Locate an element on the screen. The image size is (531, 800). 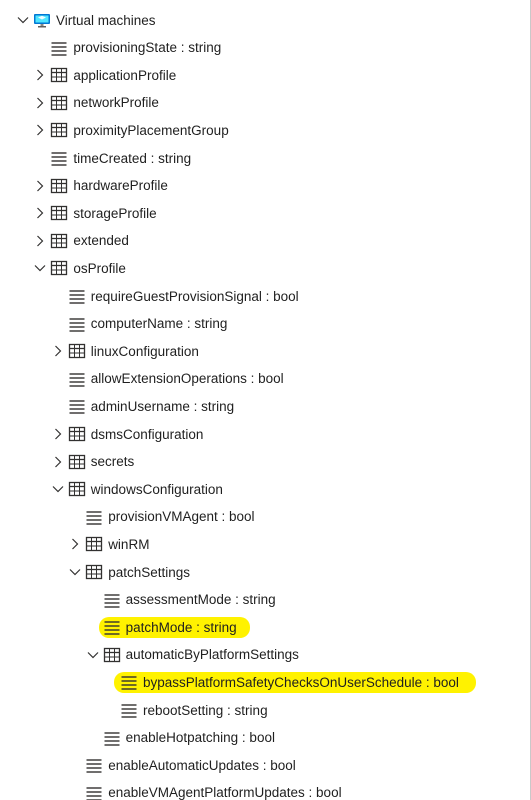
tree-node-label: patchSettings is located at coordinates (149, 572).